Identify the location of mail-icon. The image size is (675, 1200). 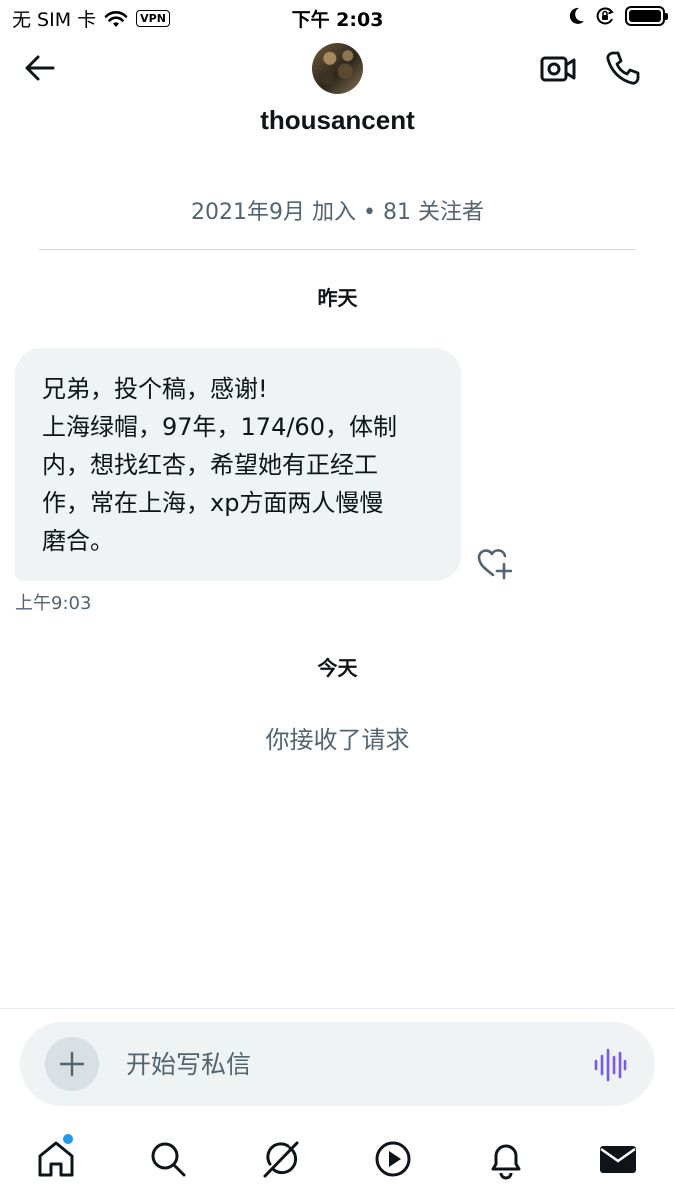
(618, 1159).